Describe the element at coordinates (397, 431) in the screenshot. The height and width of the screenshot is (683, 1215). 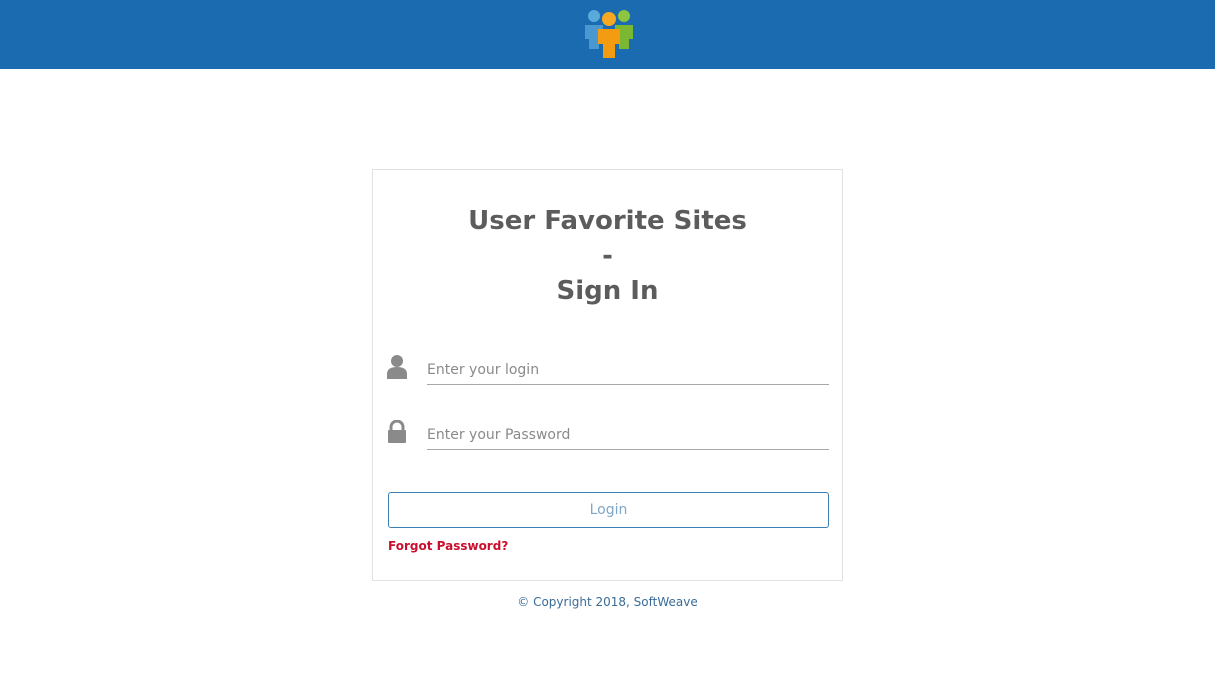
I see `lock-icon` at that location.